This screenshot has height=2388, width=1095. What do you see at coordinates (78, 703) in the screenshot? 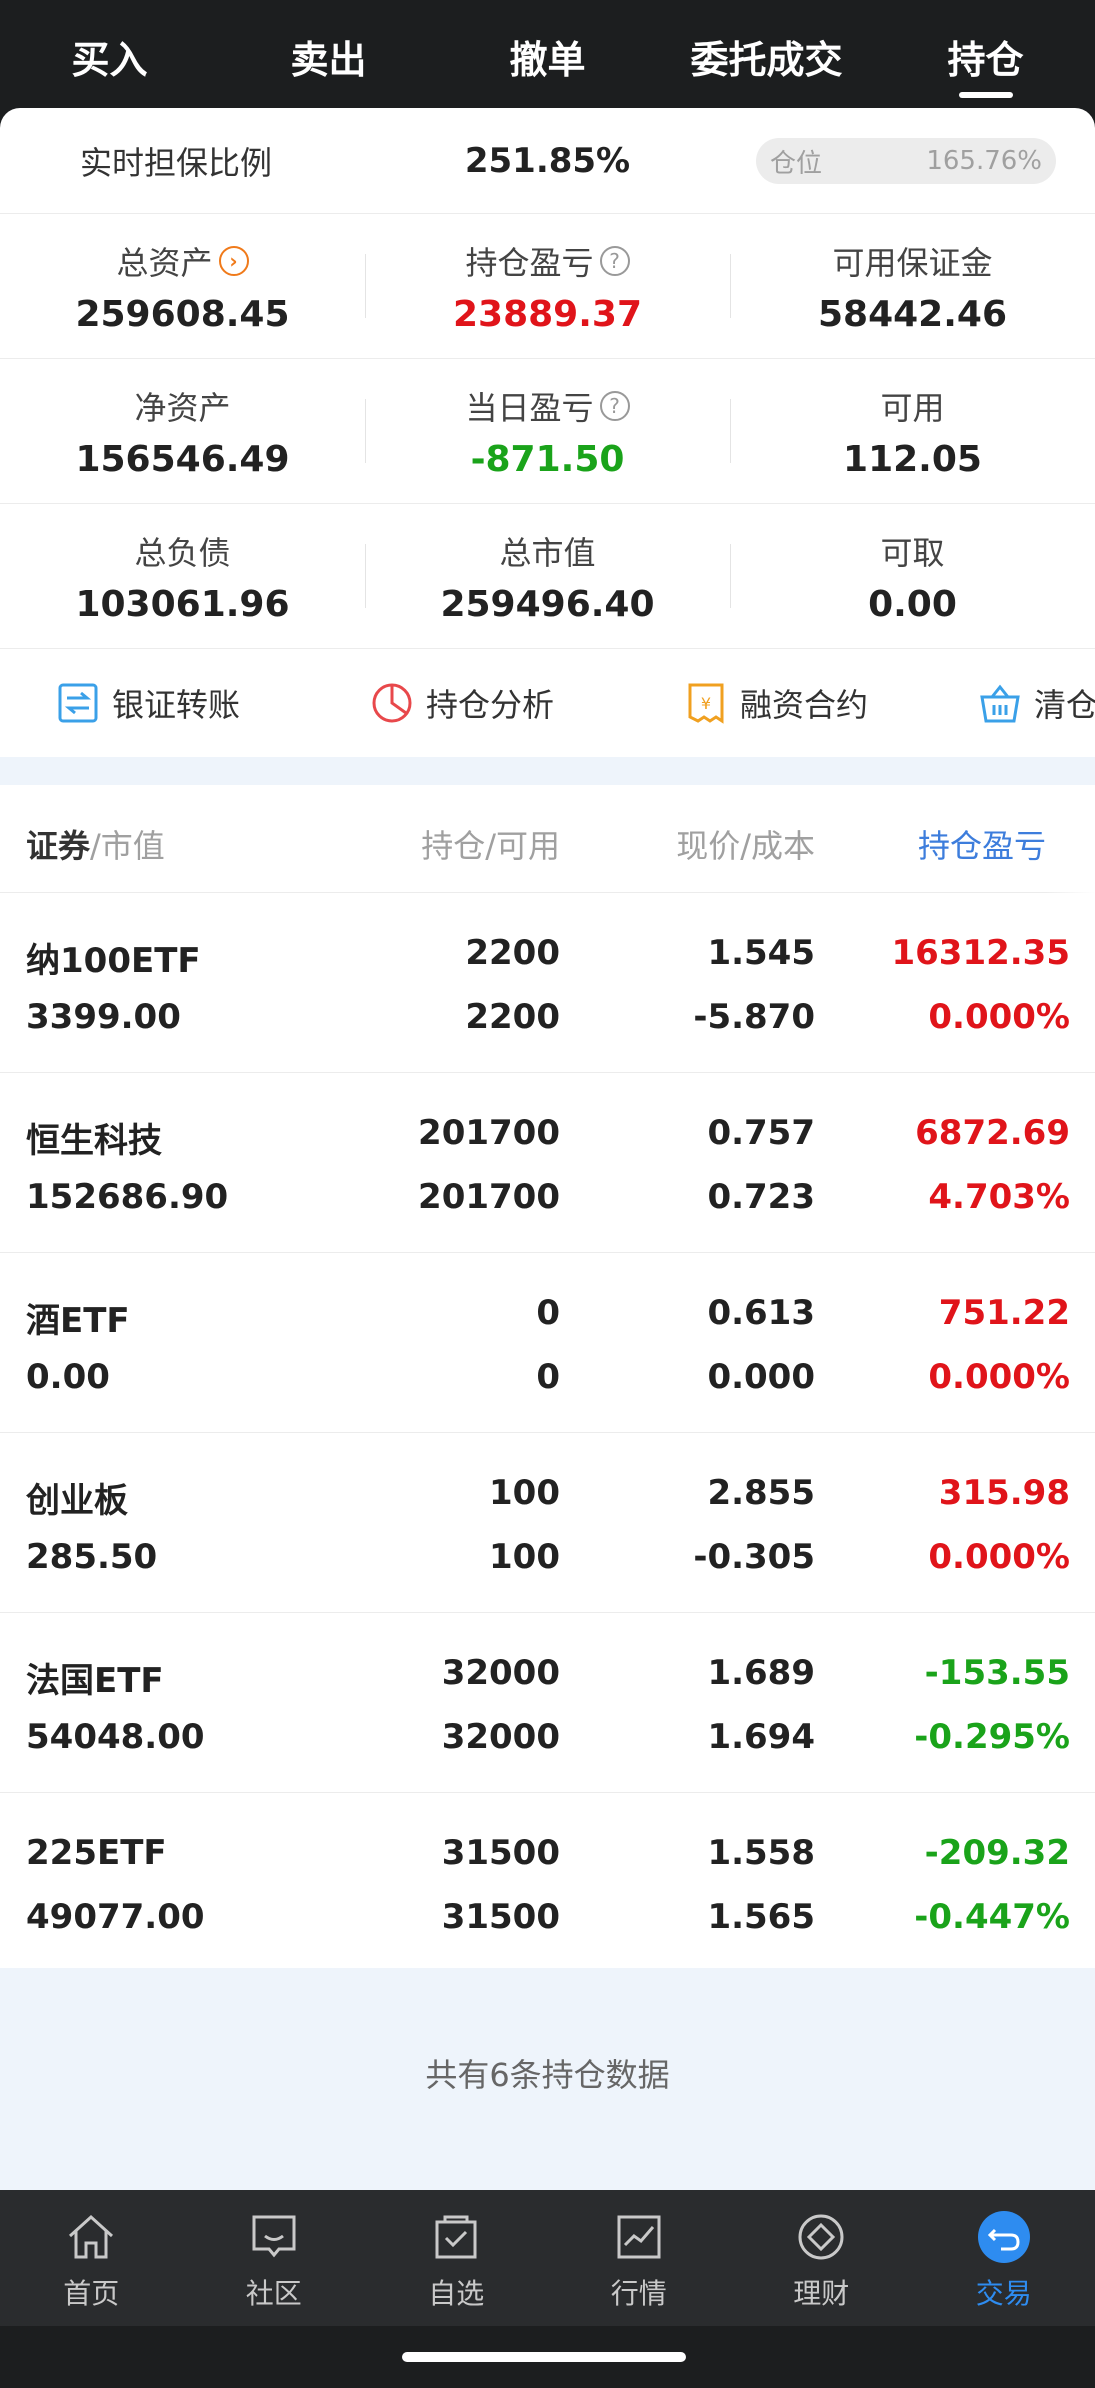
I see `transfer-icon` at bounding box center [78, 703].